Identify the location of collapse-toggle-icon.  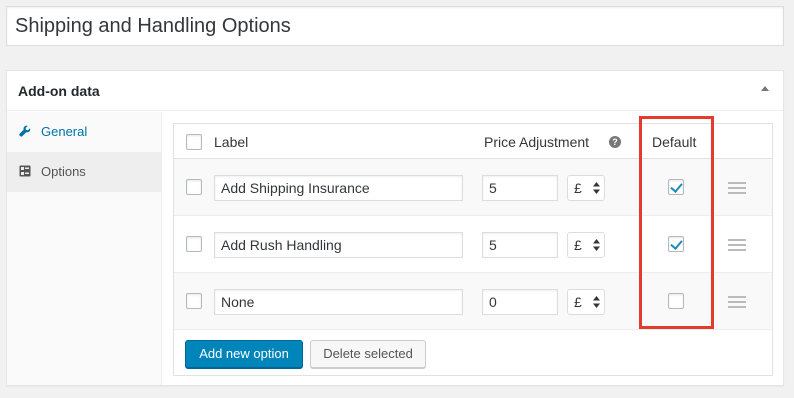
(765, 88).